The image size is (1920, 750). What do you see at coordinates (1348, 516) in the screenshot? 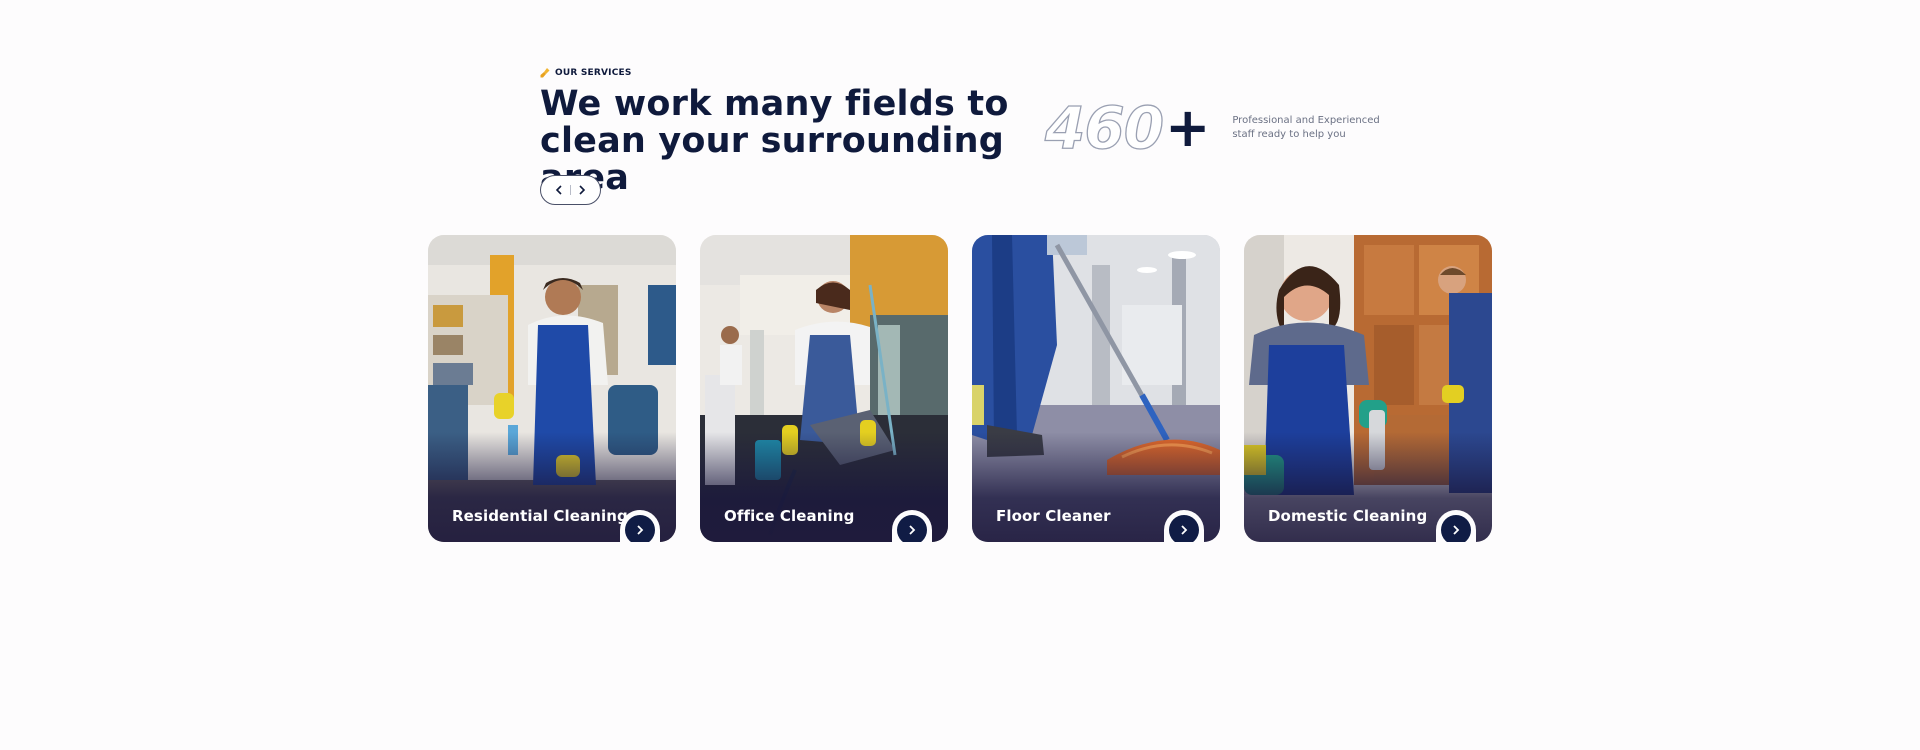
I see `card-title: Domestic Cleaning` at bounding box center [1348, 516].